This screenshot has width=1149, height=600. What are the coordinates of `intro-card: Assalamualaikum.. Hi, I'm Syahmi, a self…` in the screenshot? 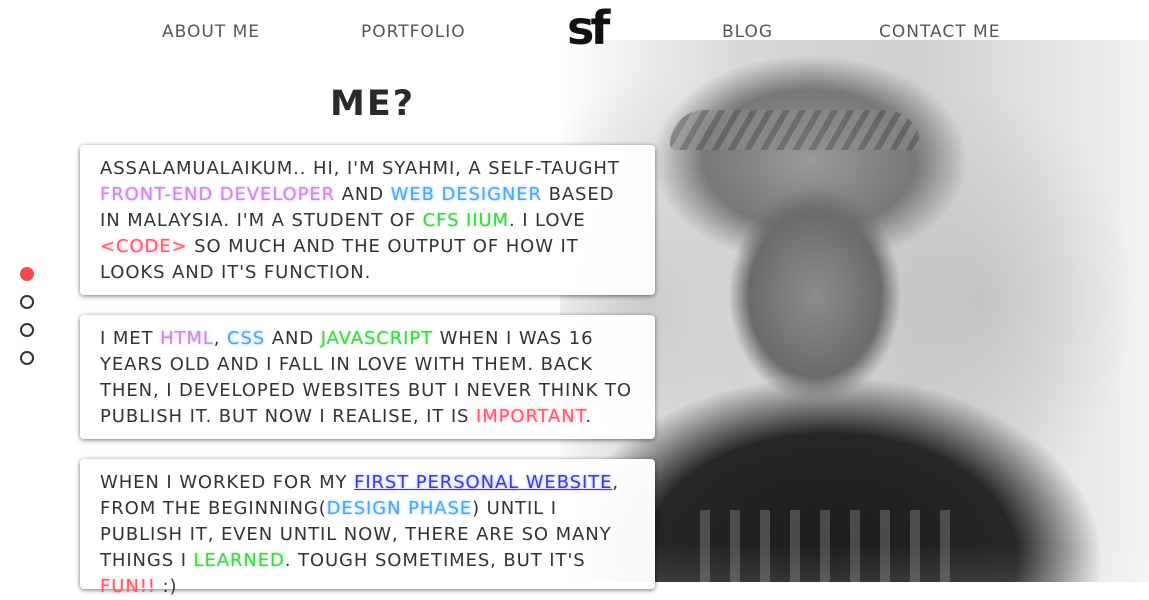 It's located at (367, 220).